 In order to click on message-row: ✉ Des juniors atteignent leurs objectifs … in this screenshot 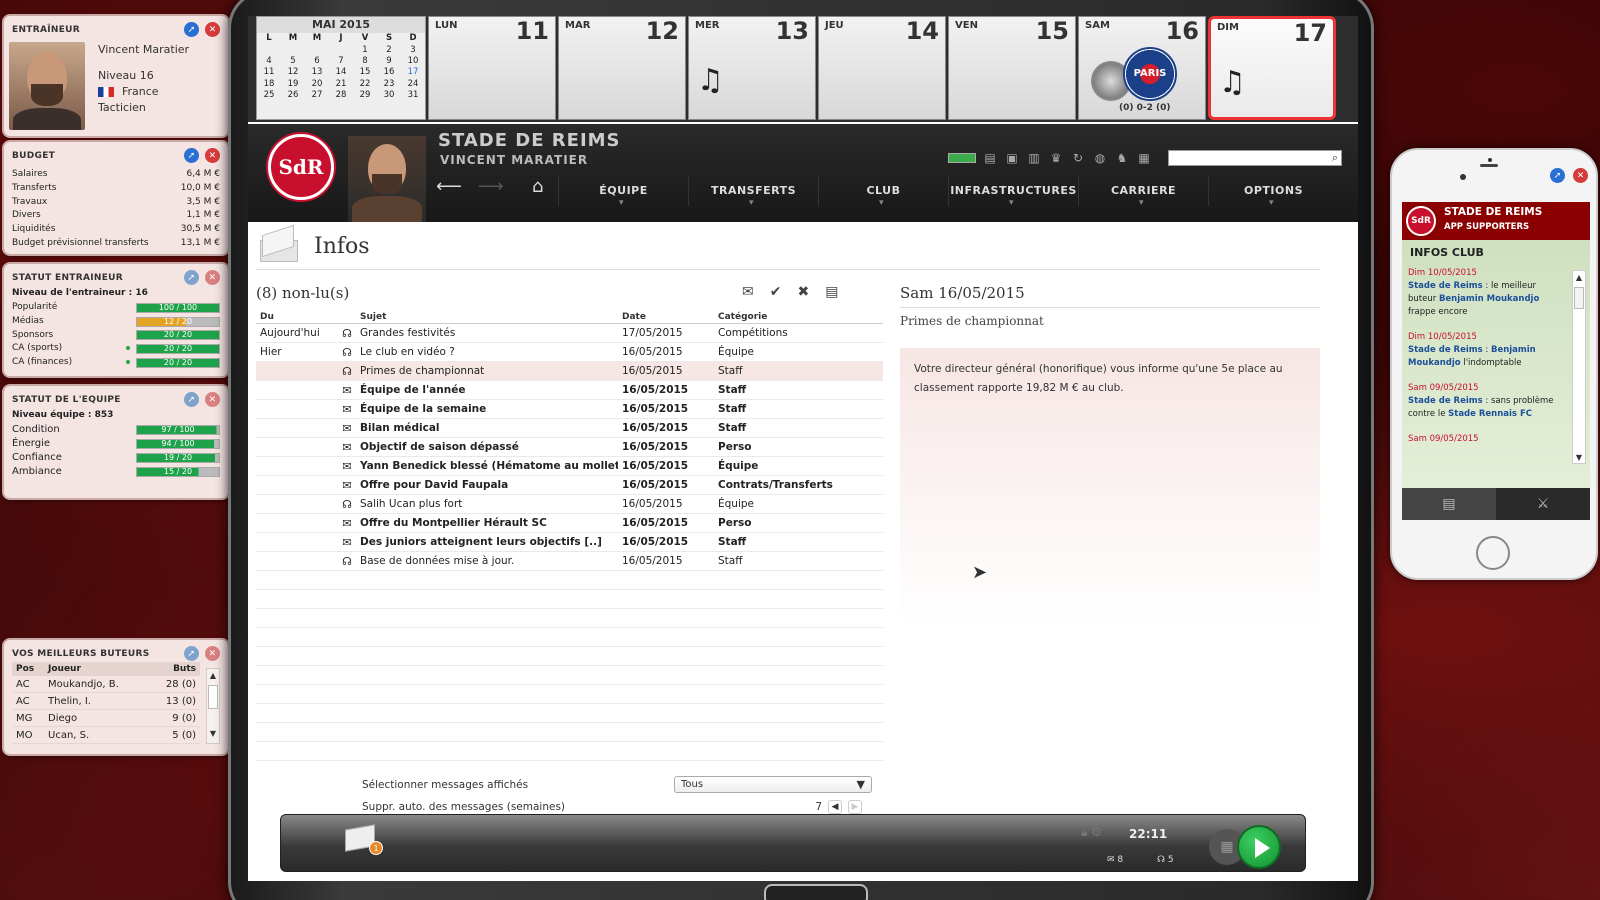, I will do `click(569, 542)`.